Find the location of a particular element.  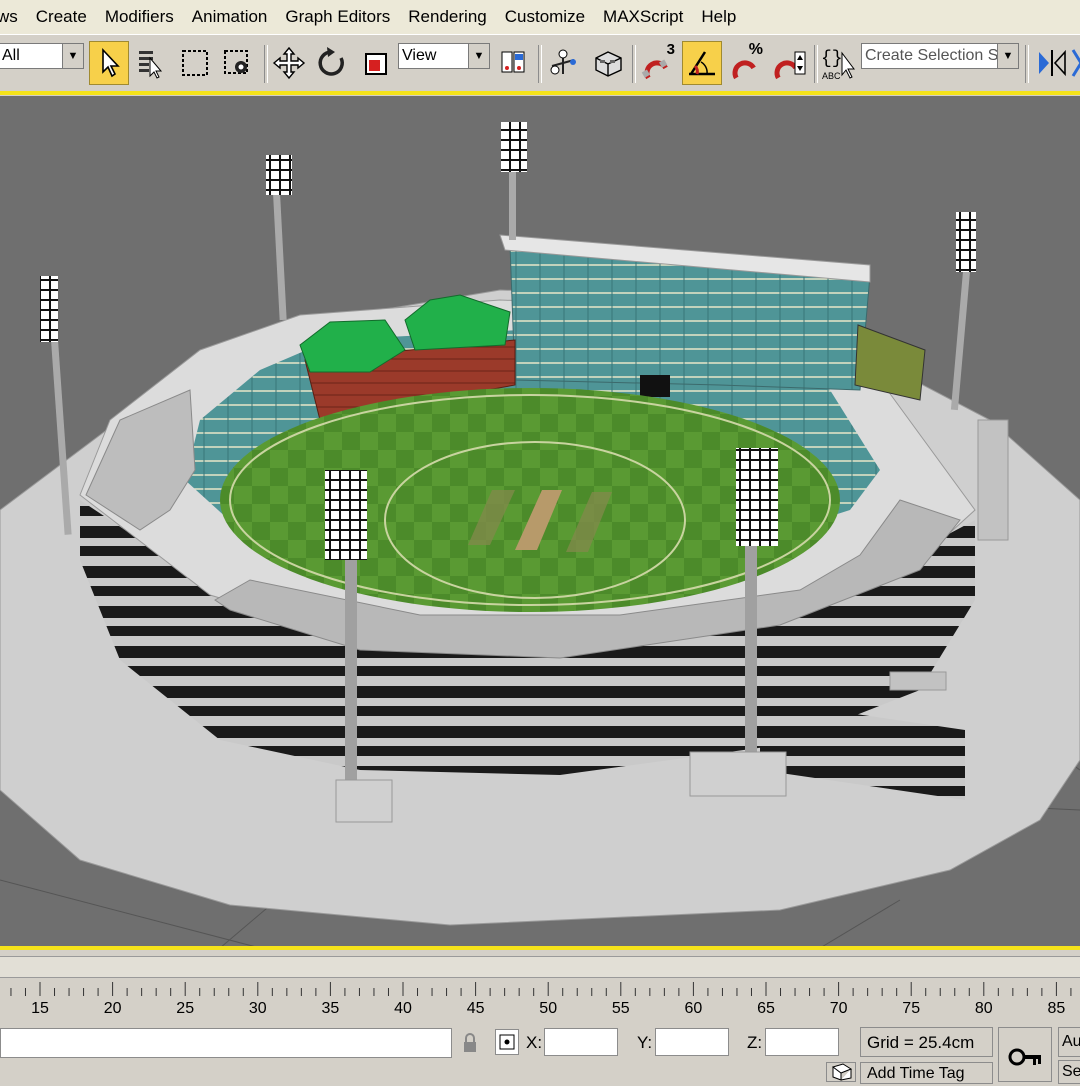

timeline-tick-label: 15 is located at coordinates (40, 1008).